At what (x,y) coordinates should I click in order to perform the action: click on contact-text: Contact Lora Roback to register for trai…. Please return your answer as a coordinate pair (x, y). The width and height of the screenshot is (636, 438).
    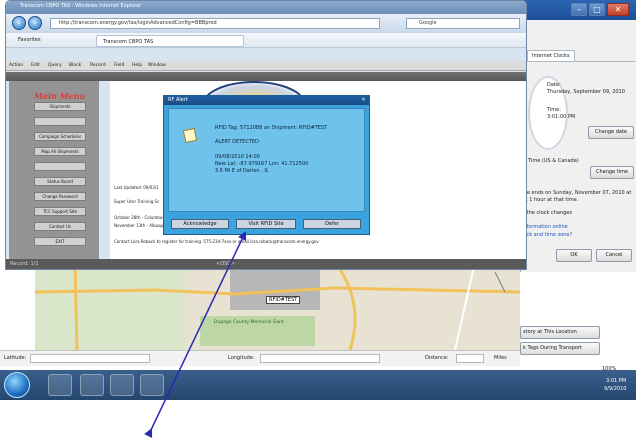
    Looking at the image, I should click on (216, 241).